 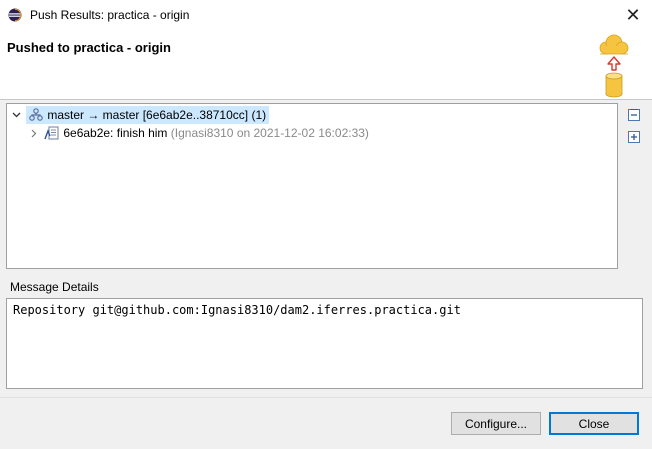 What do you see at coordinates (326, 15) in the screenshot?
I see `title-bar: Push Results: practica - origin ✕` at bounding box center [326, 15].